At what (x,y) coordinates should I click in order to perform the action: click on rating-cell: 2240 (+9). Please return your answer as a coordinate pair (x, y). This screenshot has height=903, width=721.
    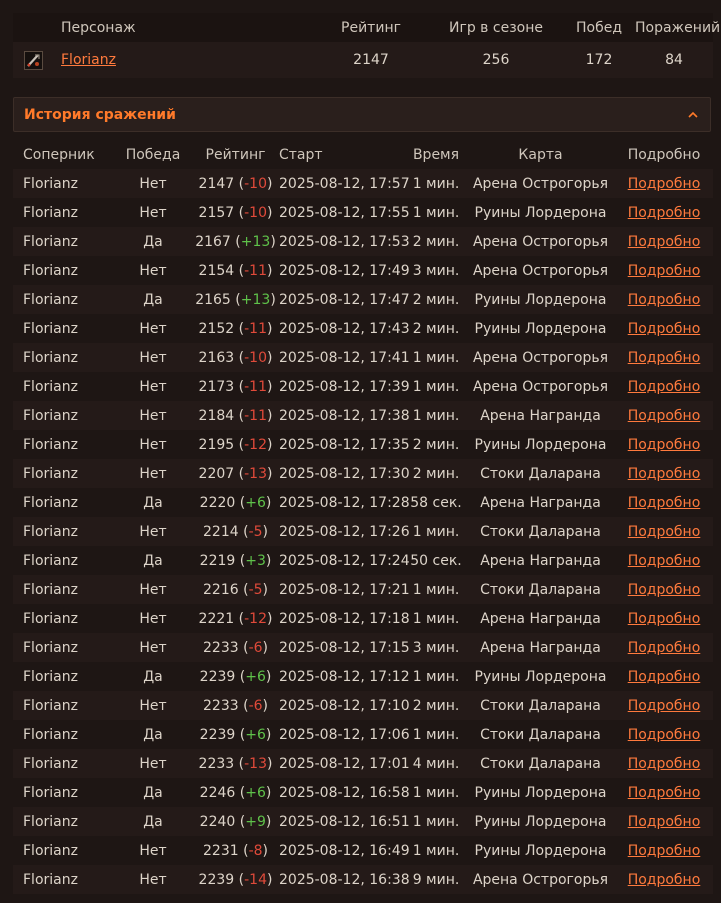
    Looking at the image, I should click on (235, 821).